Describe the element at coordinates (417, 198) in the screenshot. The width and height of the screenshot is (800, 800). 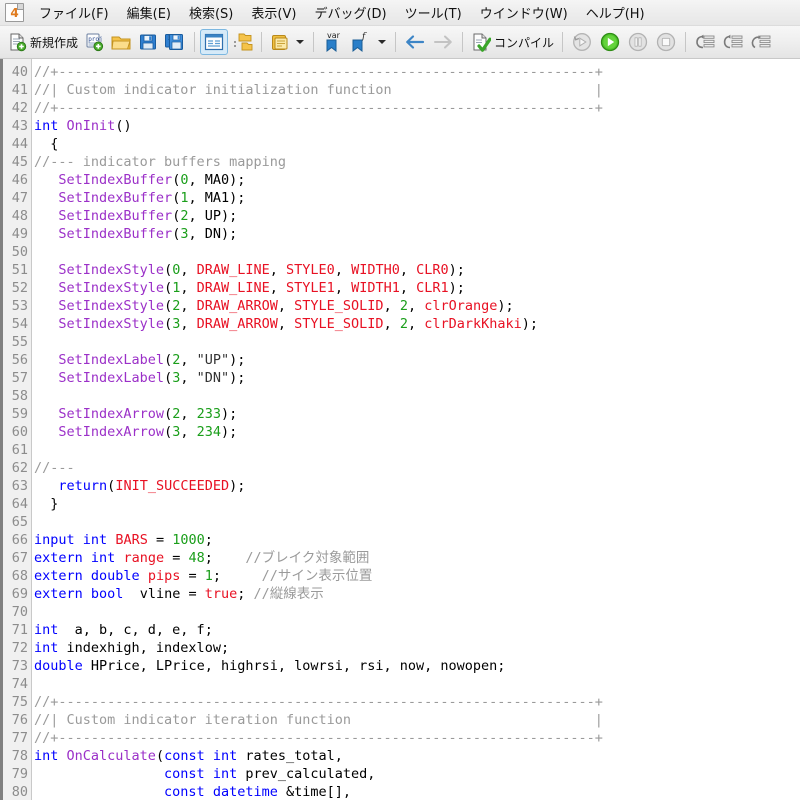
I see `code-line: SetIndexBuffer(1, MA1);` at that location.